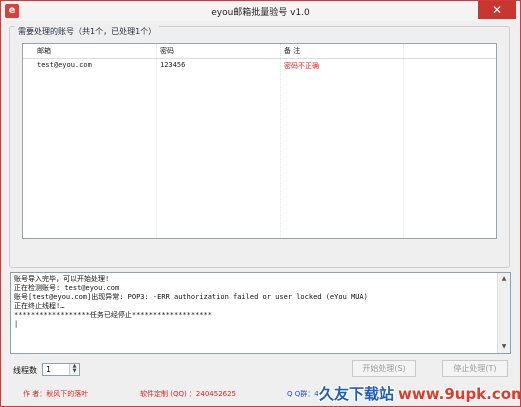 The width and height of the screenshot is (521, 407). I want to click on footer-custom: 软件定制 (QQ) ：240452625, so click(188, 394).